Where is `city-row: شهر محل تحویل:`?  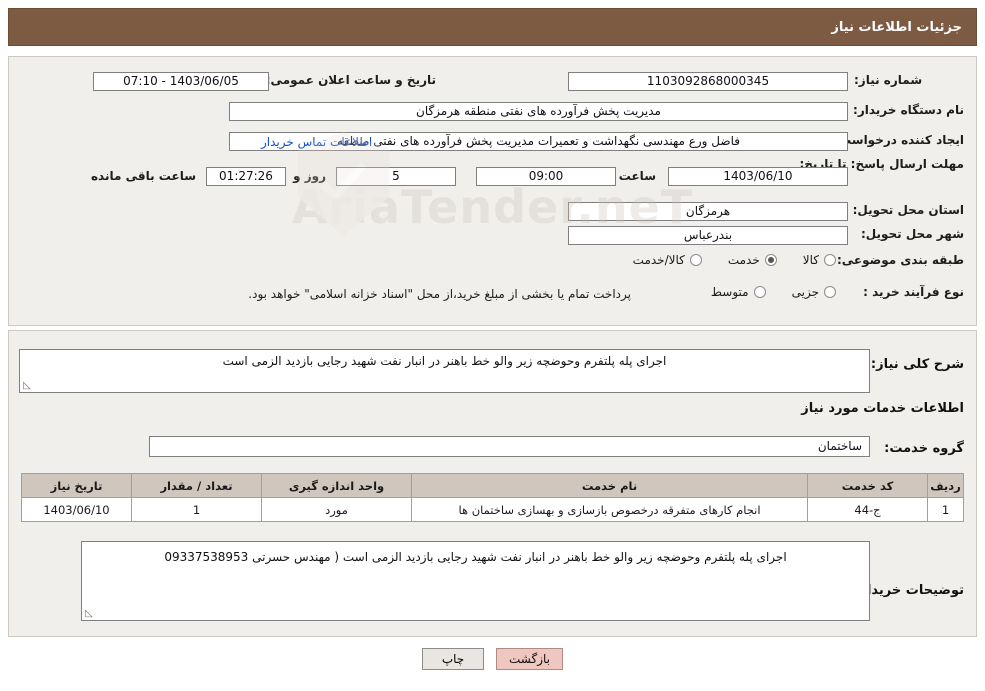 city-row: شهر محل تحویل: is located at coordinates (912, 234).